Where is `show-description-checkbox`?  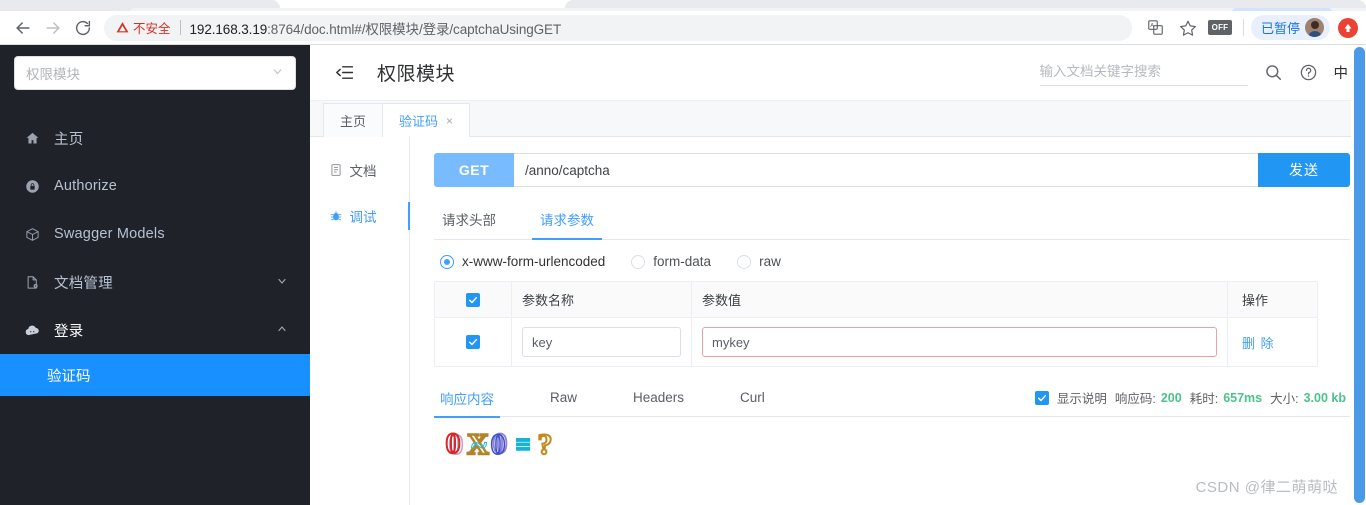
show-description-checkbox is located at coordinates (1041, 397).